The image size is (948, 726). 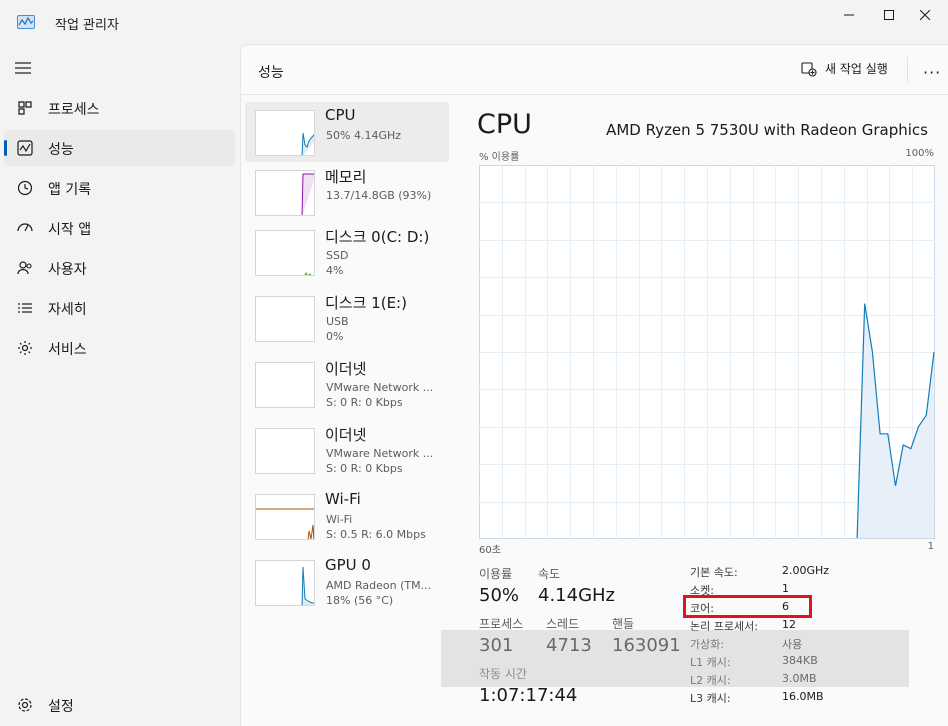 What do you see at coordinates (747, 606) in the screenshot?
I see `highlight-box` at bounding box center [747, 606].